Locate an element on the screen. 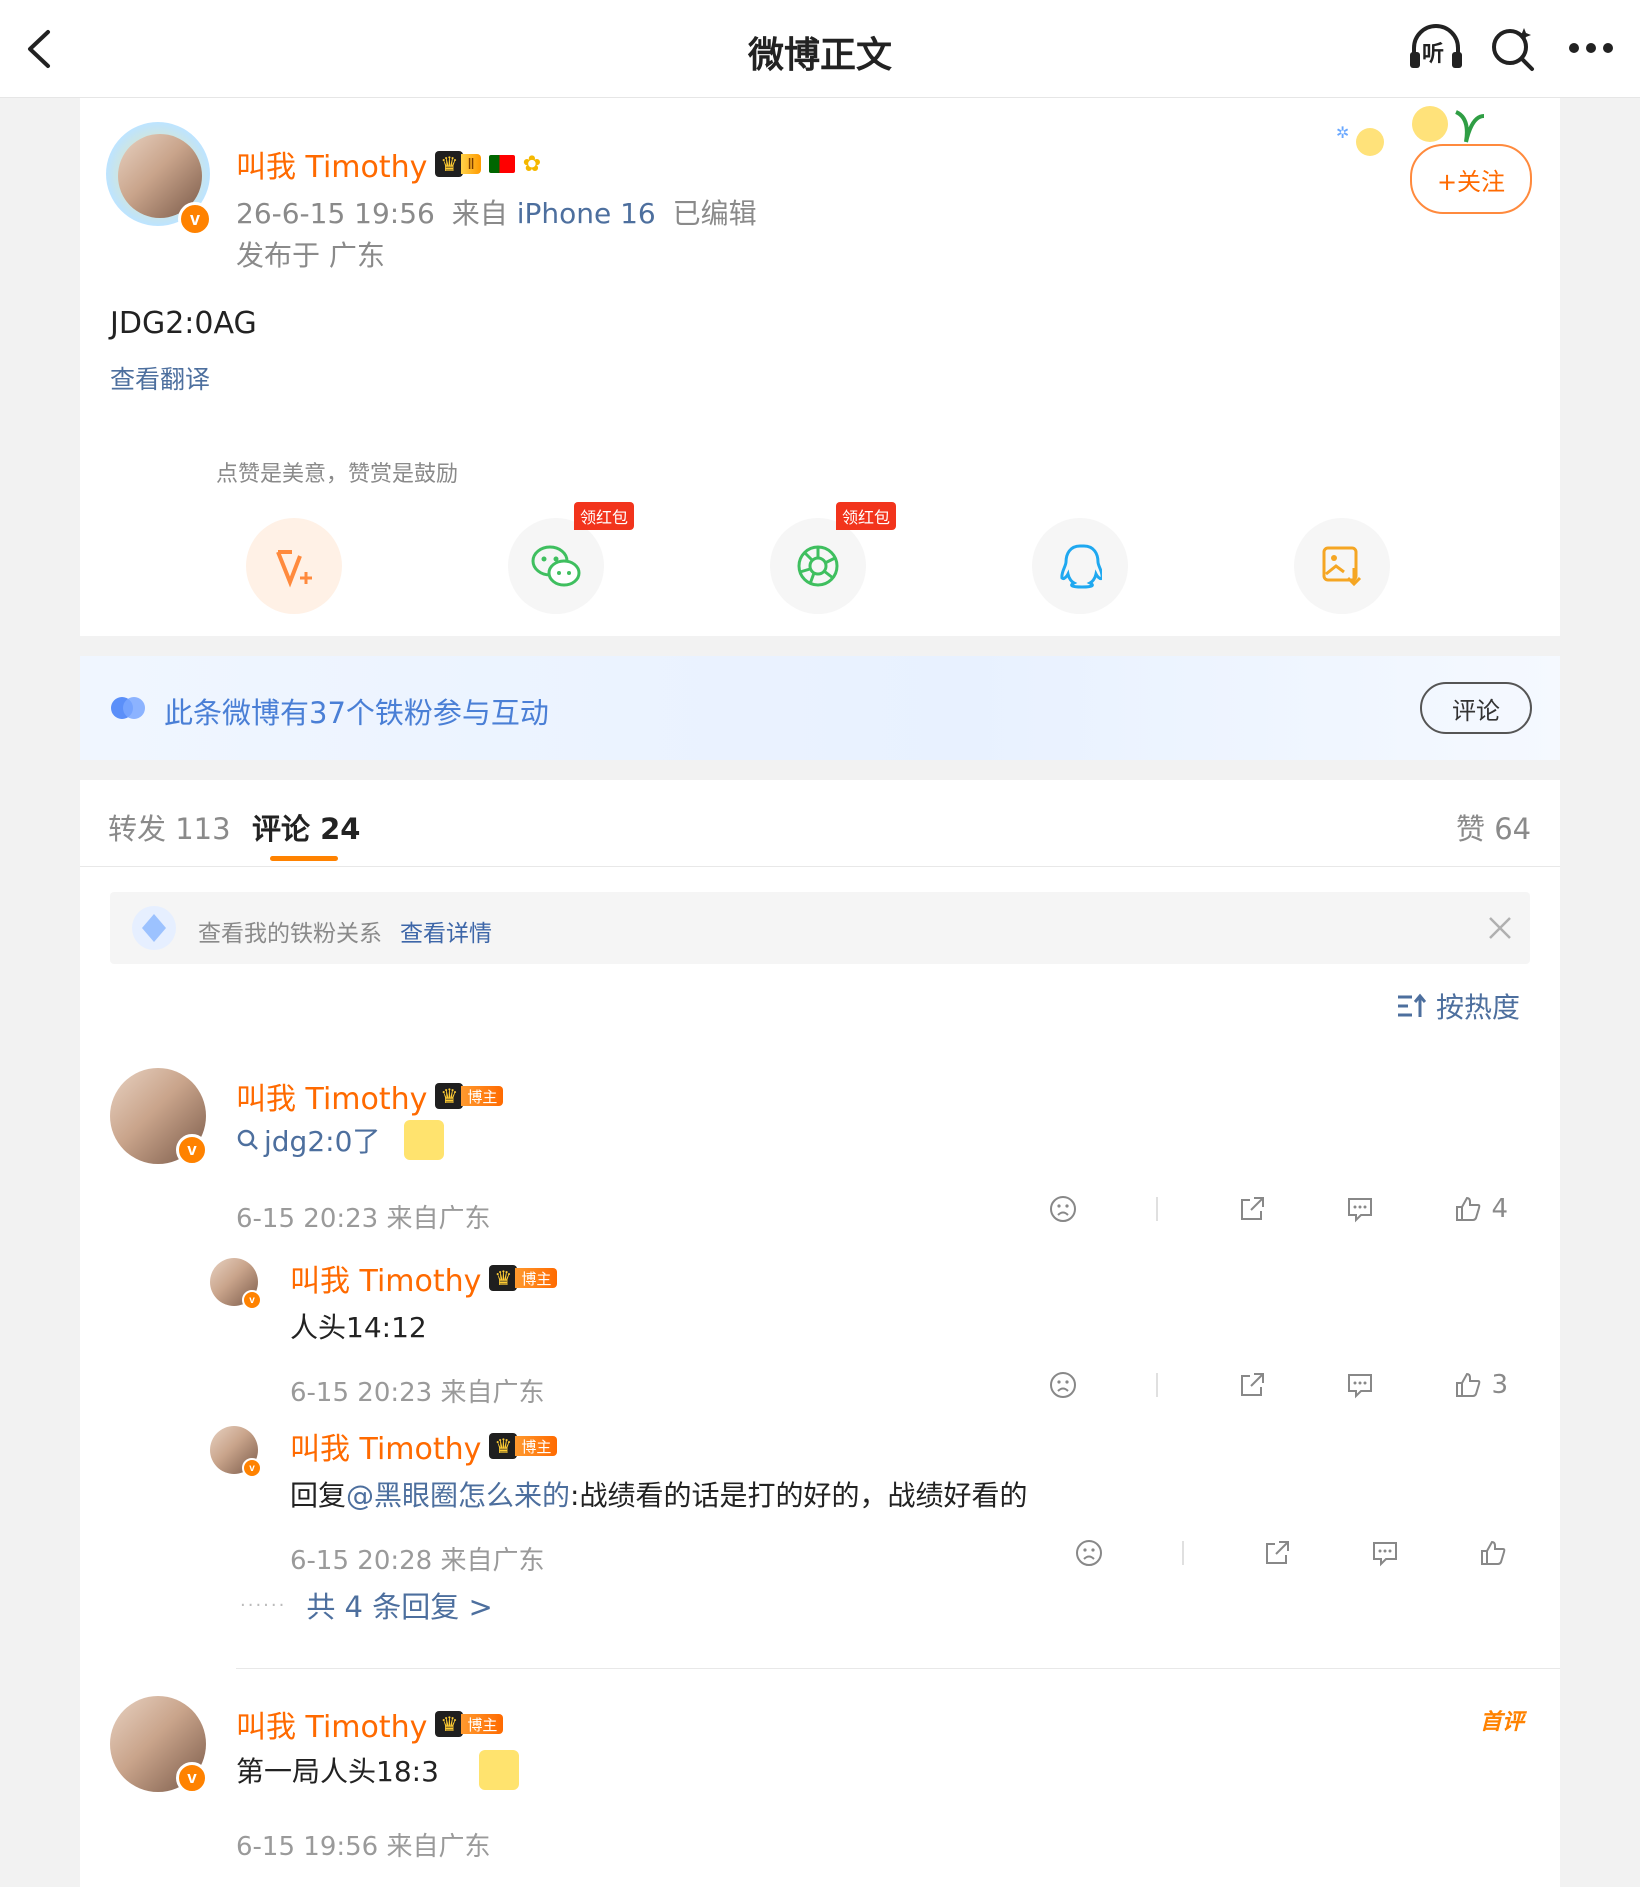 The image size is (1640, 1887). more-icon is located at coordinates (1591, 48).